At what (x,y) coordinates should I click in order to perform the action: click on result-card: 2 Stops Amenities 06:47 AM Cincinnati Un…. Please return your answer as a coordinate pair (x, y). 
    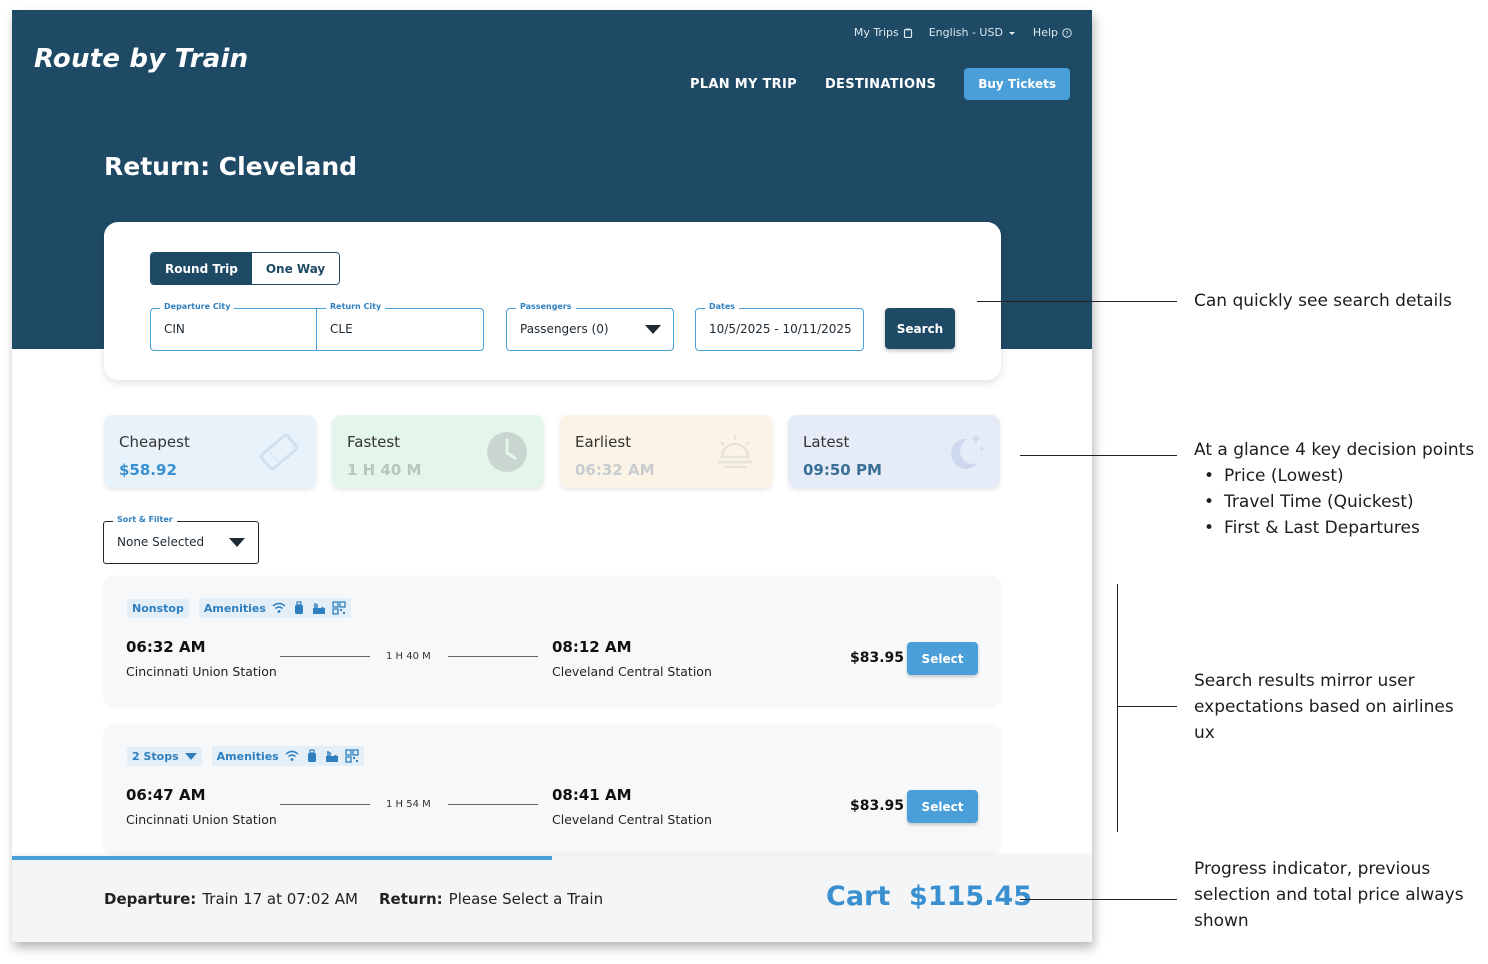
    Looking at the image, I should click on (552, 788).